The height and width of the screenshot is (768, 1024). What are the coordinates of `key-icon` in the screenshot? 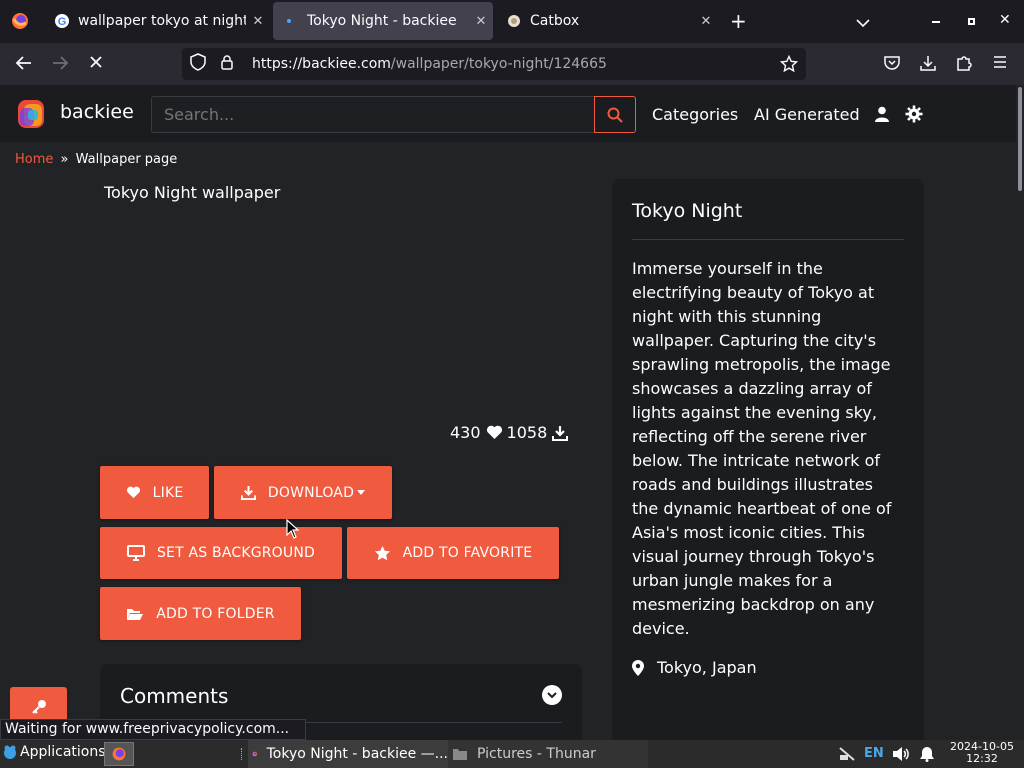 It's located at (38, 707).